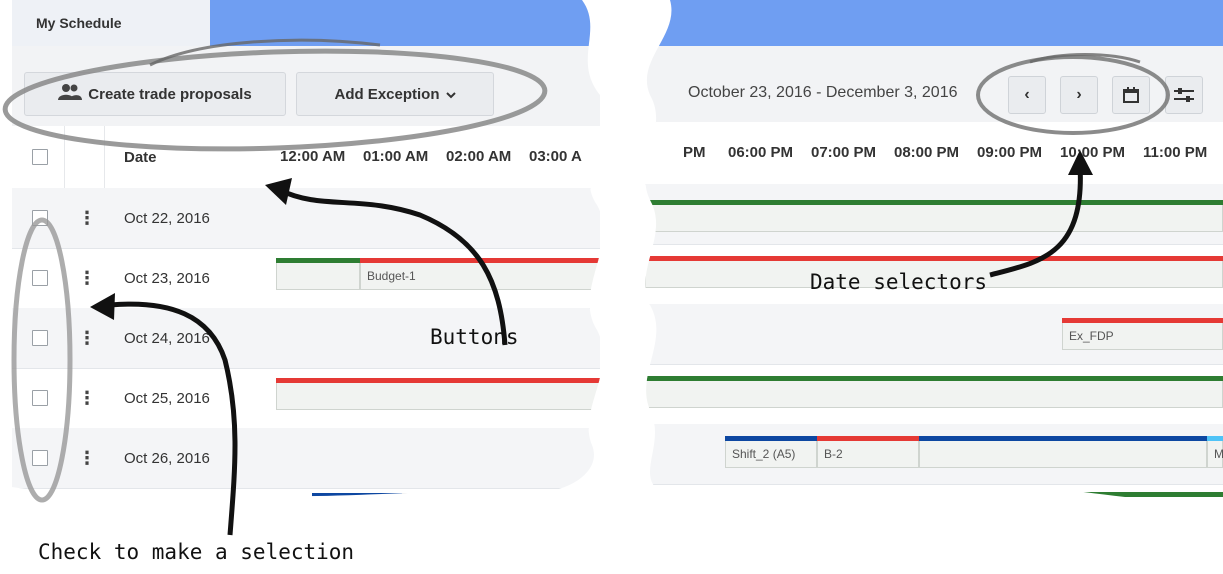  What do you see at coordinates (196, 552) in the screenshot?
I see `check-annotation: Check to make a selection` at bounding box center [196, 552].